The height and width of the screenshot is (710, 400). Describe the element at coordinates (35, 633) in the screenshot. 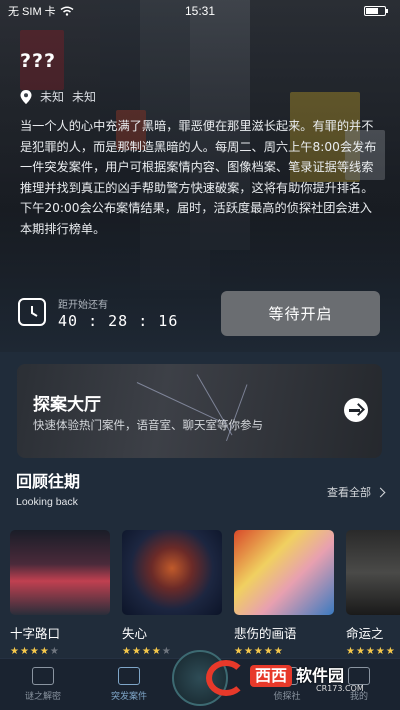

I see `card-name: 十字路口` at that location.